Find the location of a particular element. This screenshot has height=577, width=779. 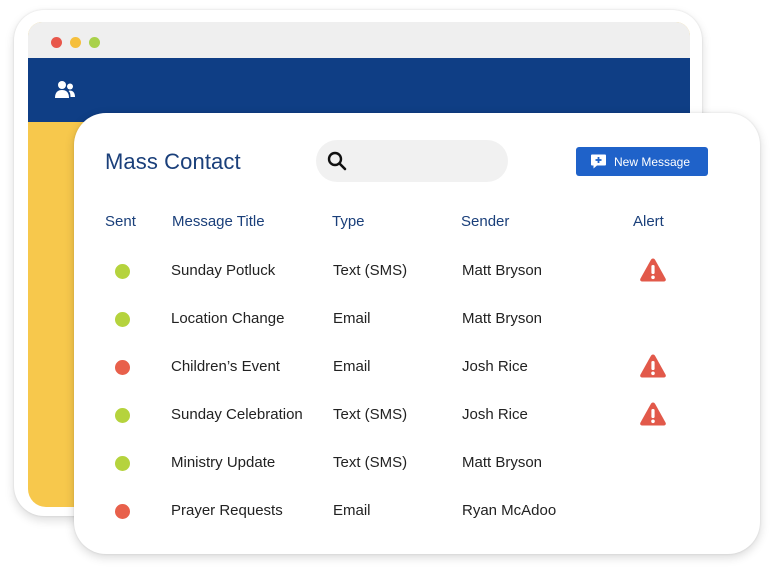

new-message-icon is located at coordinates (598, 161).